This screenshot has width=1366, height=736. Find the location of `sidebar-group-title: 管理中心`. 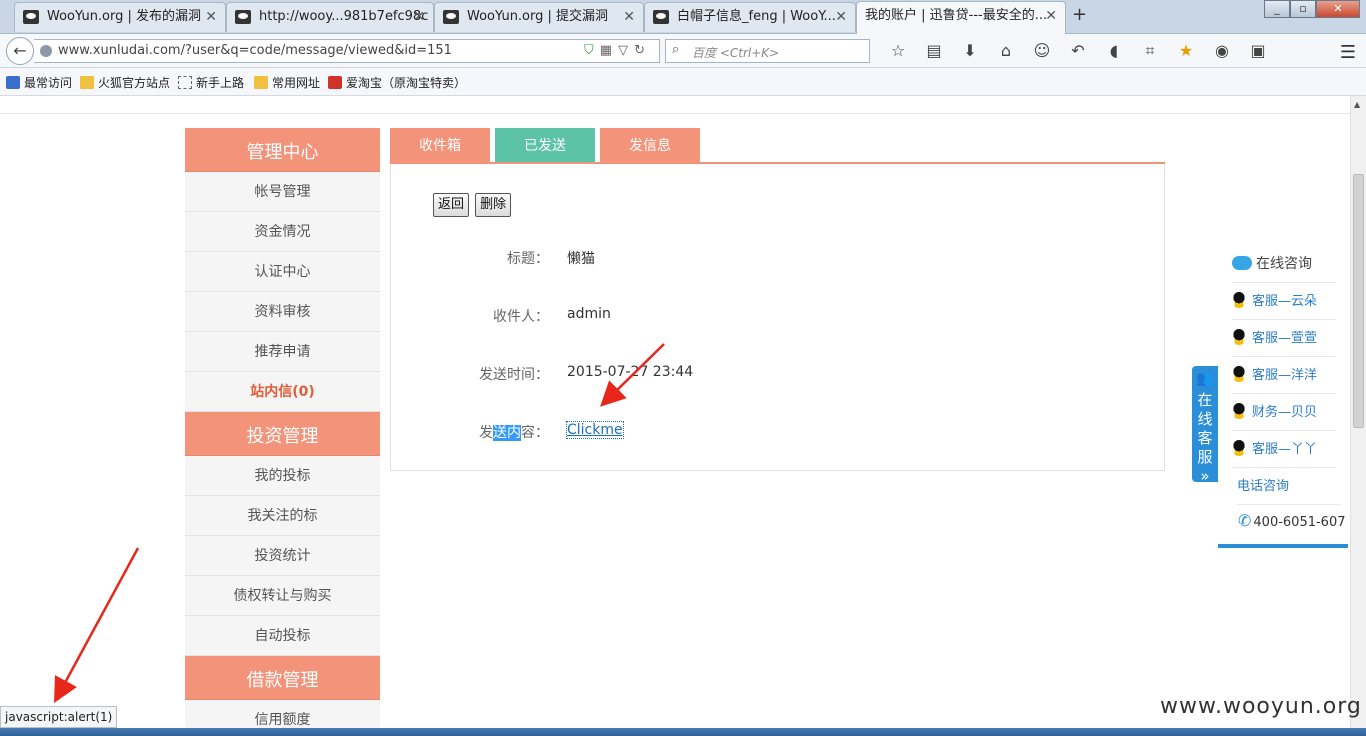

sidebar-group-title: 管理中心 is located at coordinates (282, 150).